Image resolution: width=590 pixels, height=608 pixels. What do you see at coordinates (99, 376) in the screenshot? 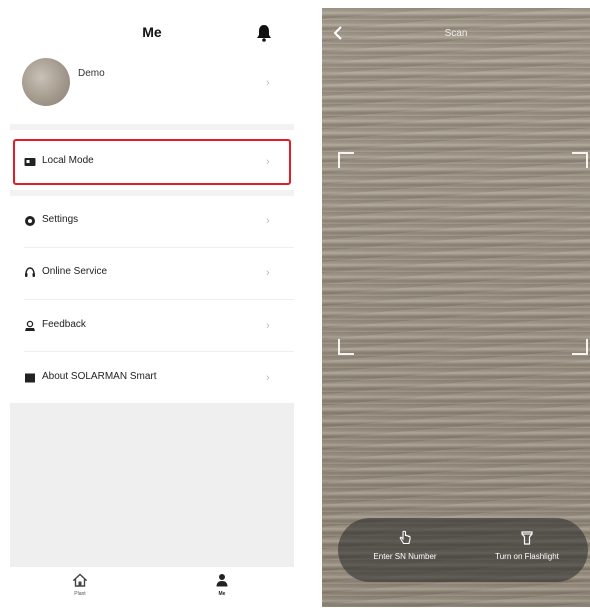
I see `menu-item-label: About SOLARMAN Smart` at bounding box center [99, 376].